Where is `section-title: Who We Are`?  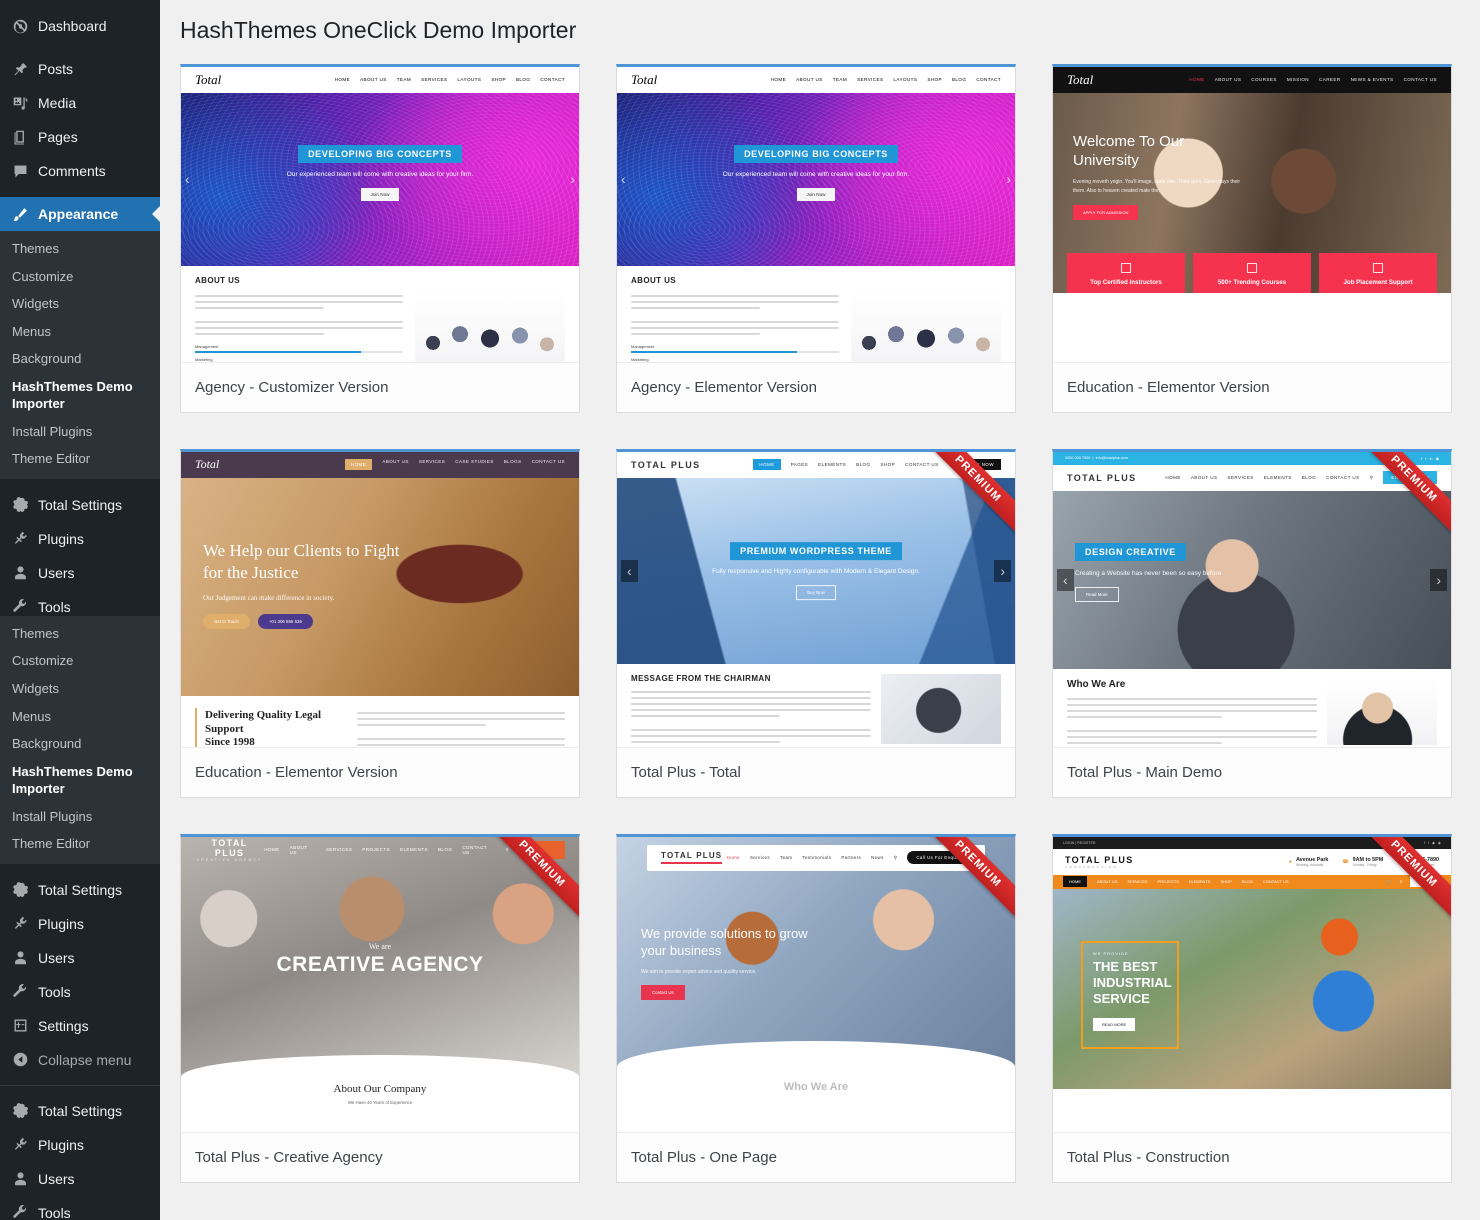 section-title: Who We Are is located at coordinates (1096, 684).